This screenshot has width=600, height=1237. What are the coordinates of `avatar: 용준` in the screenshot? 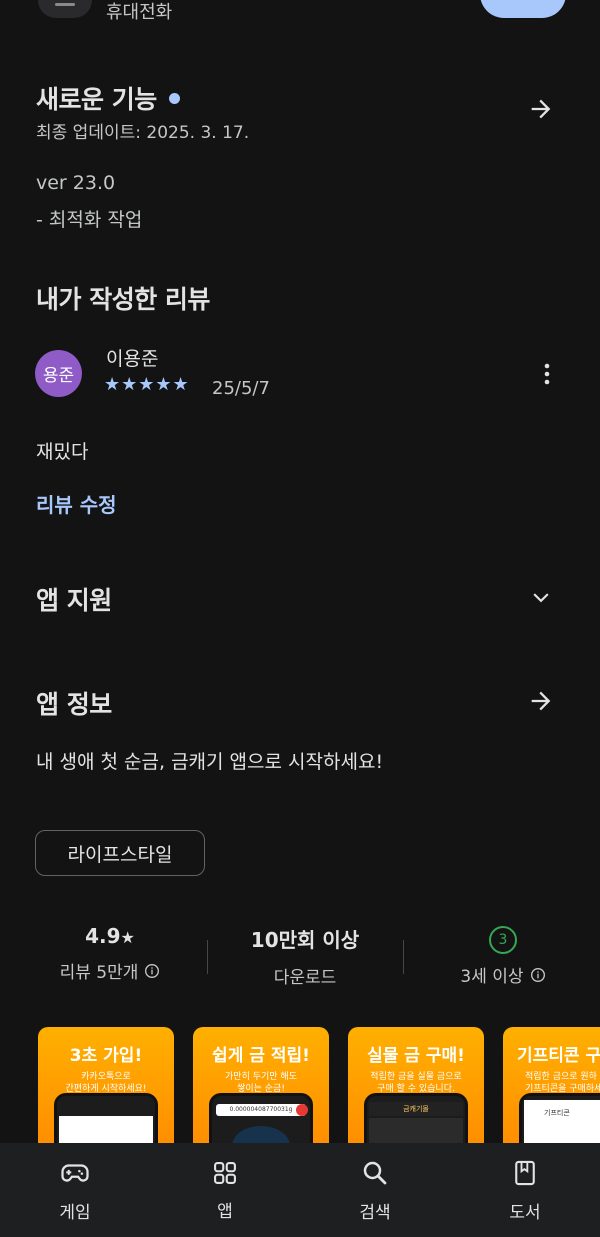 It's located at (58, 373).